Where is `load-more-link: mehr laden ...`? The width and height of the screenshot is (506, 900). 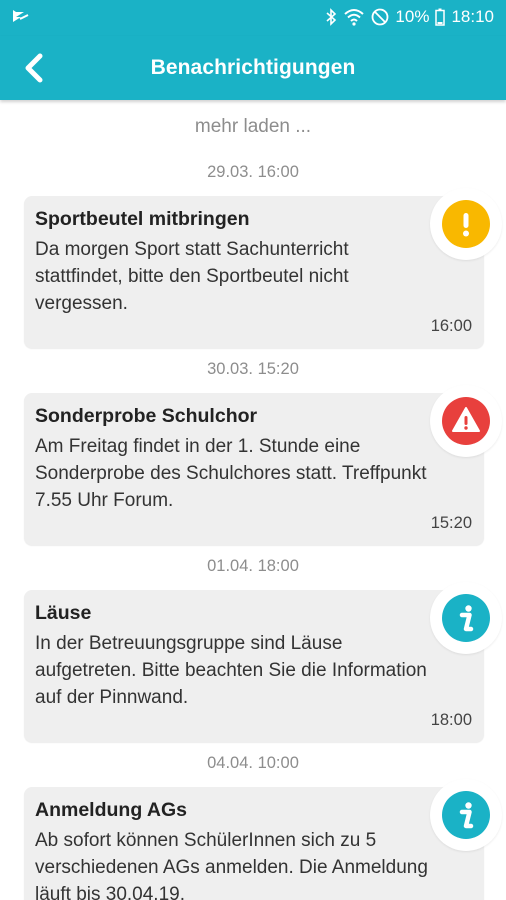
load-more-link: mehr laden ... is located at coordinates (253, 127).